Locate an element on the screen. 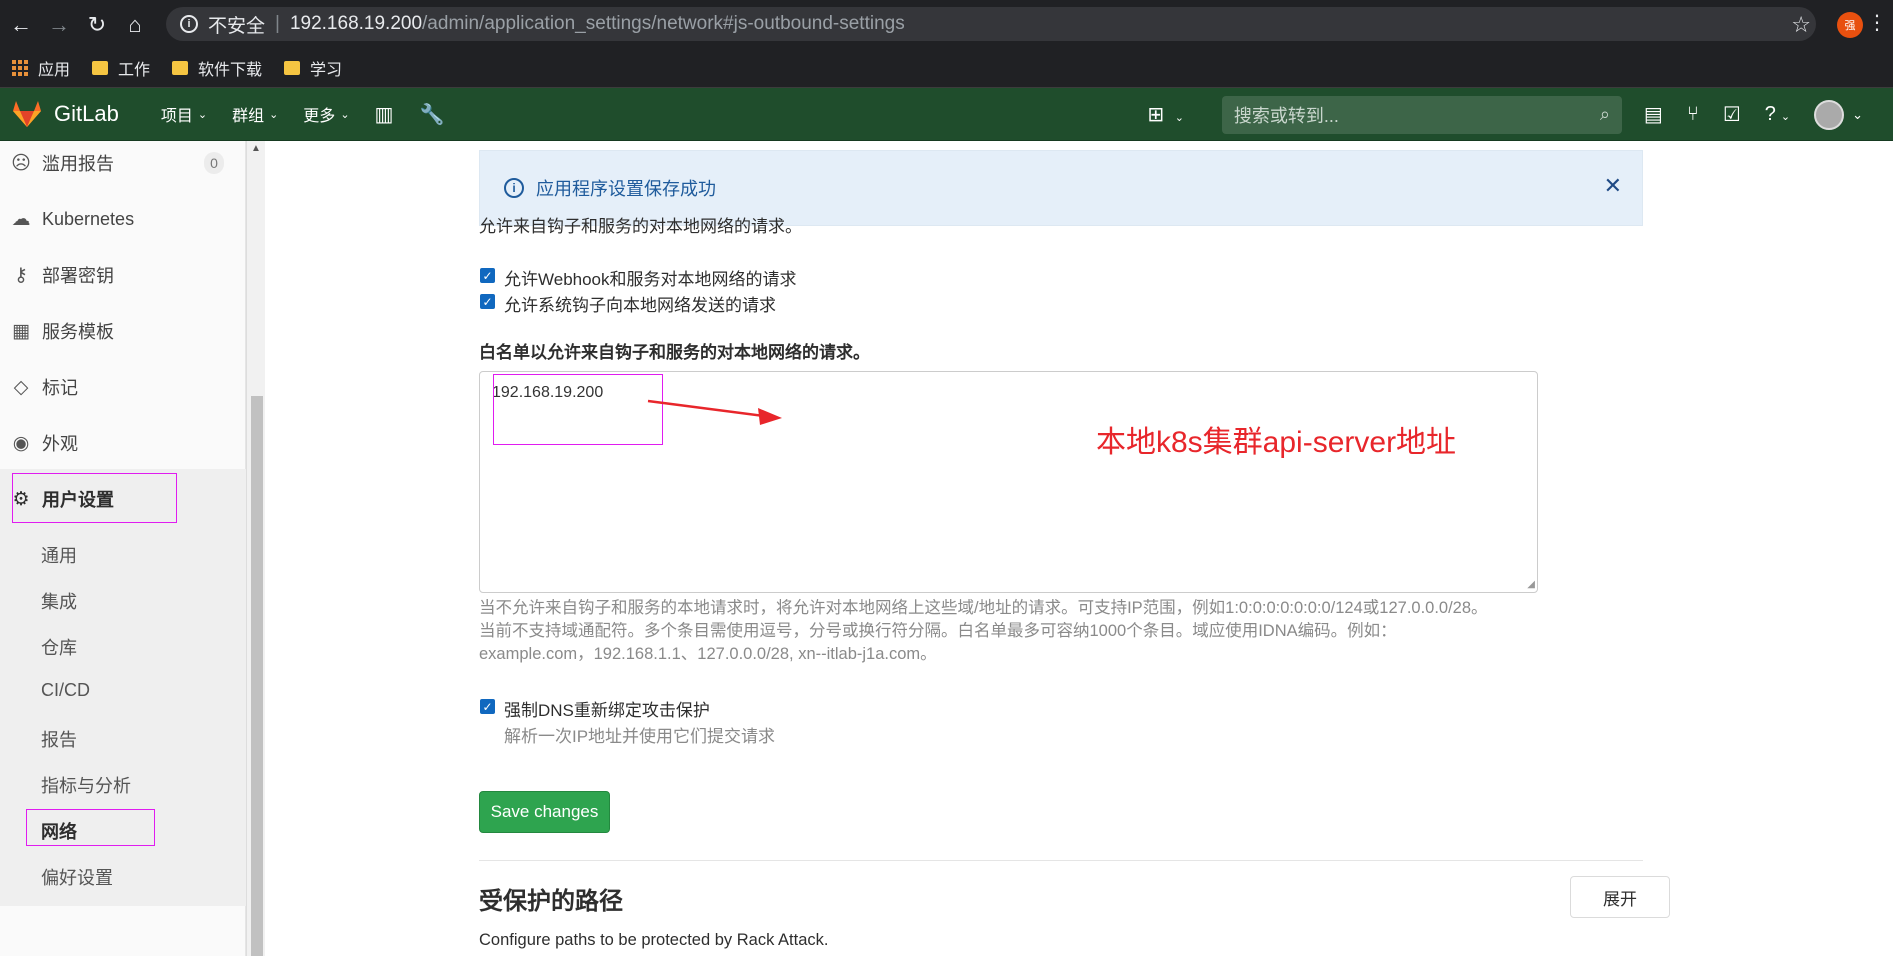 Image resolution: width=1893 pixels, height=956 pixels. issues-icon: ☑ is located at coordinates (1732, 114).